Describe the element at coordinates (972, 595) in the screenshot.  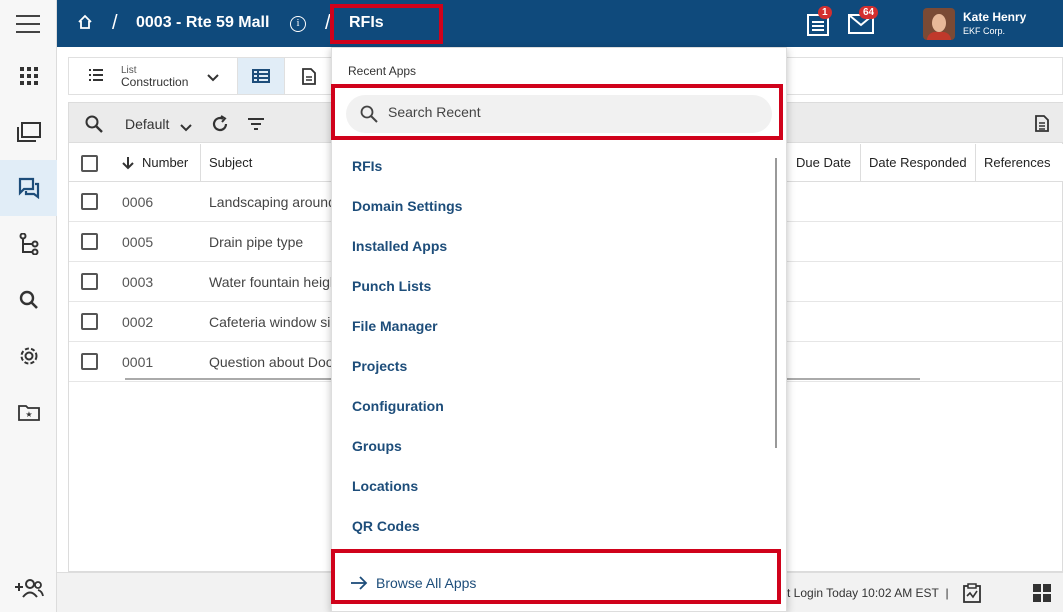
I see `clipboard-chart-icon` at that location.